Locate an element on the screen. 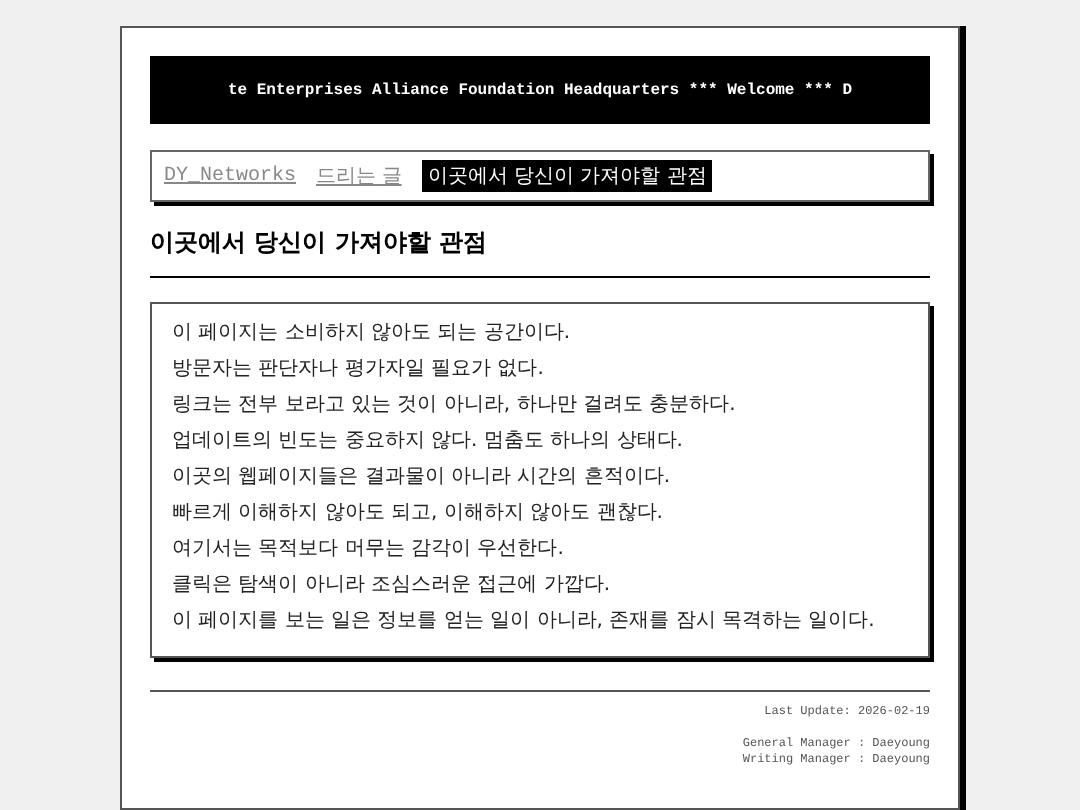 This screenshot has width=1080, height=810. breadcrumb-link: DY_Networks is located at coordinates (230, 176).